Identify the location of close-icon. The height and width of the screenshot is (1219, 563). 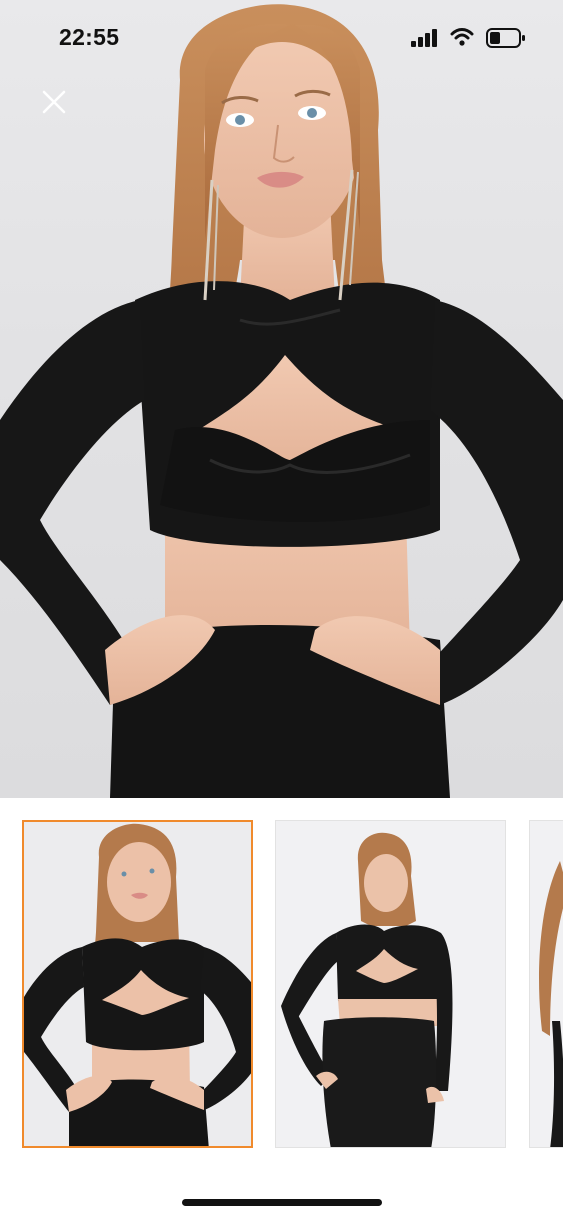
(54, 102).